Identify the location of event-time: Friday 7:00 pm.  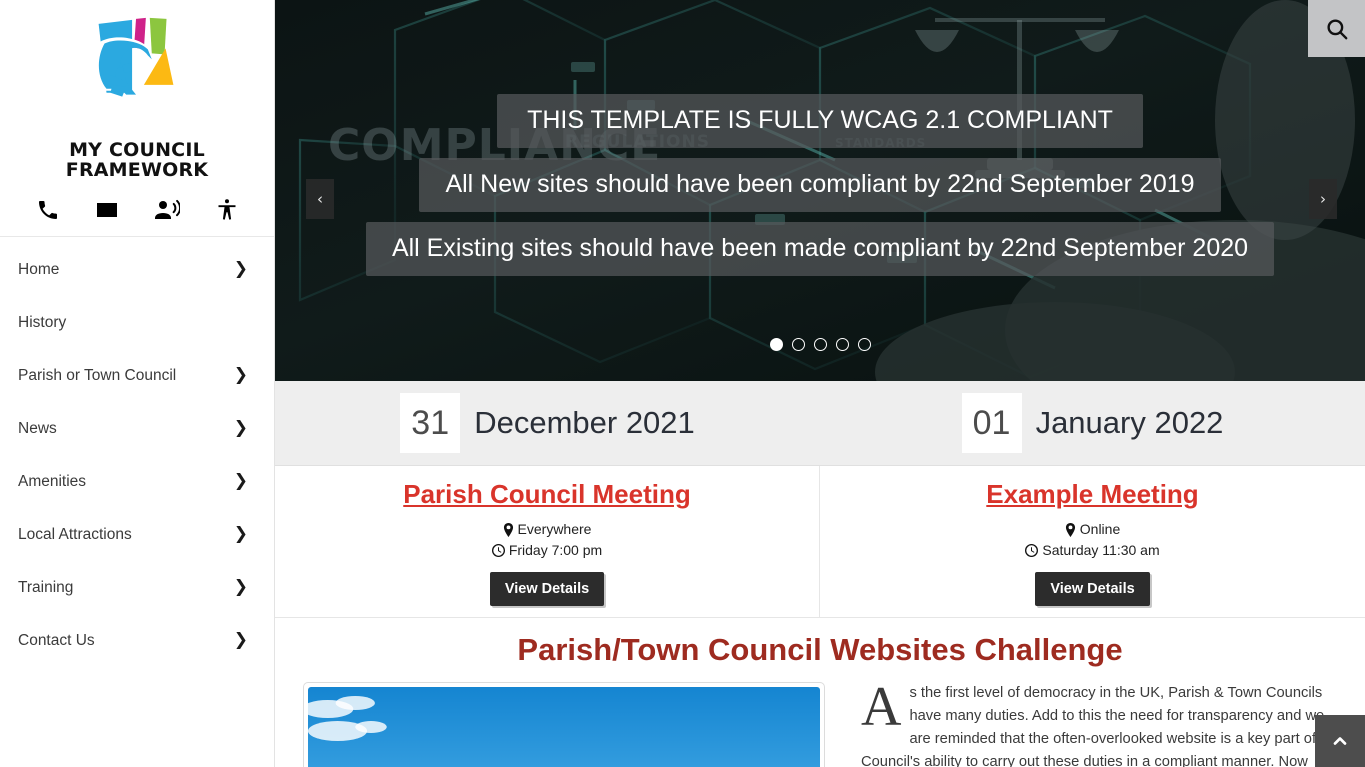
(547, 550).